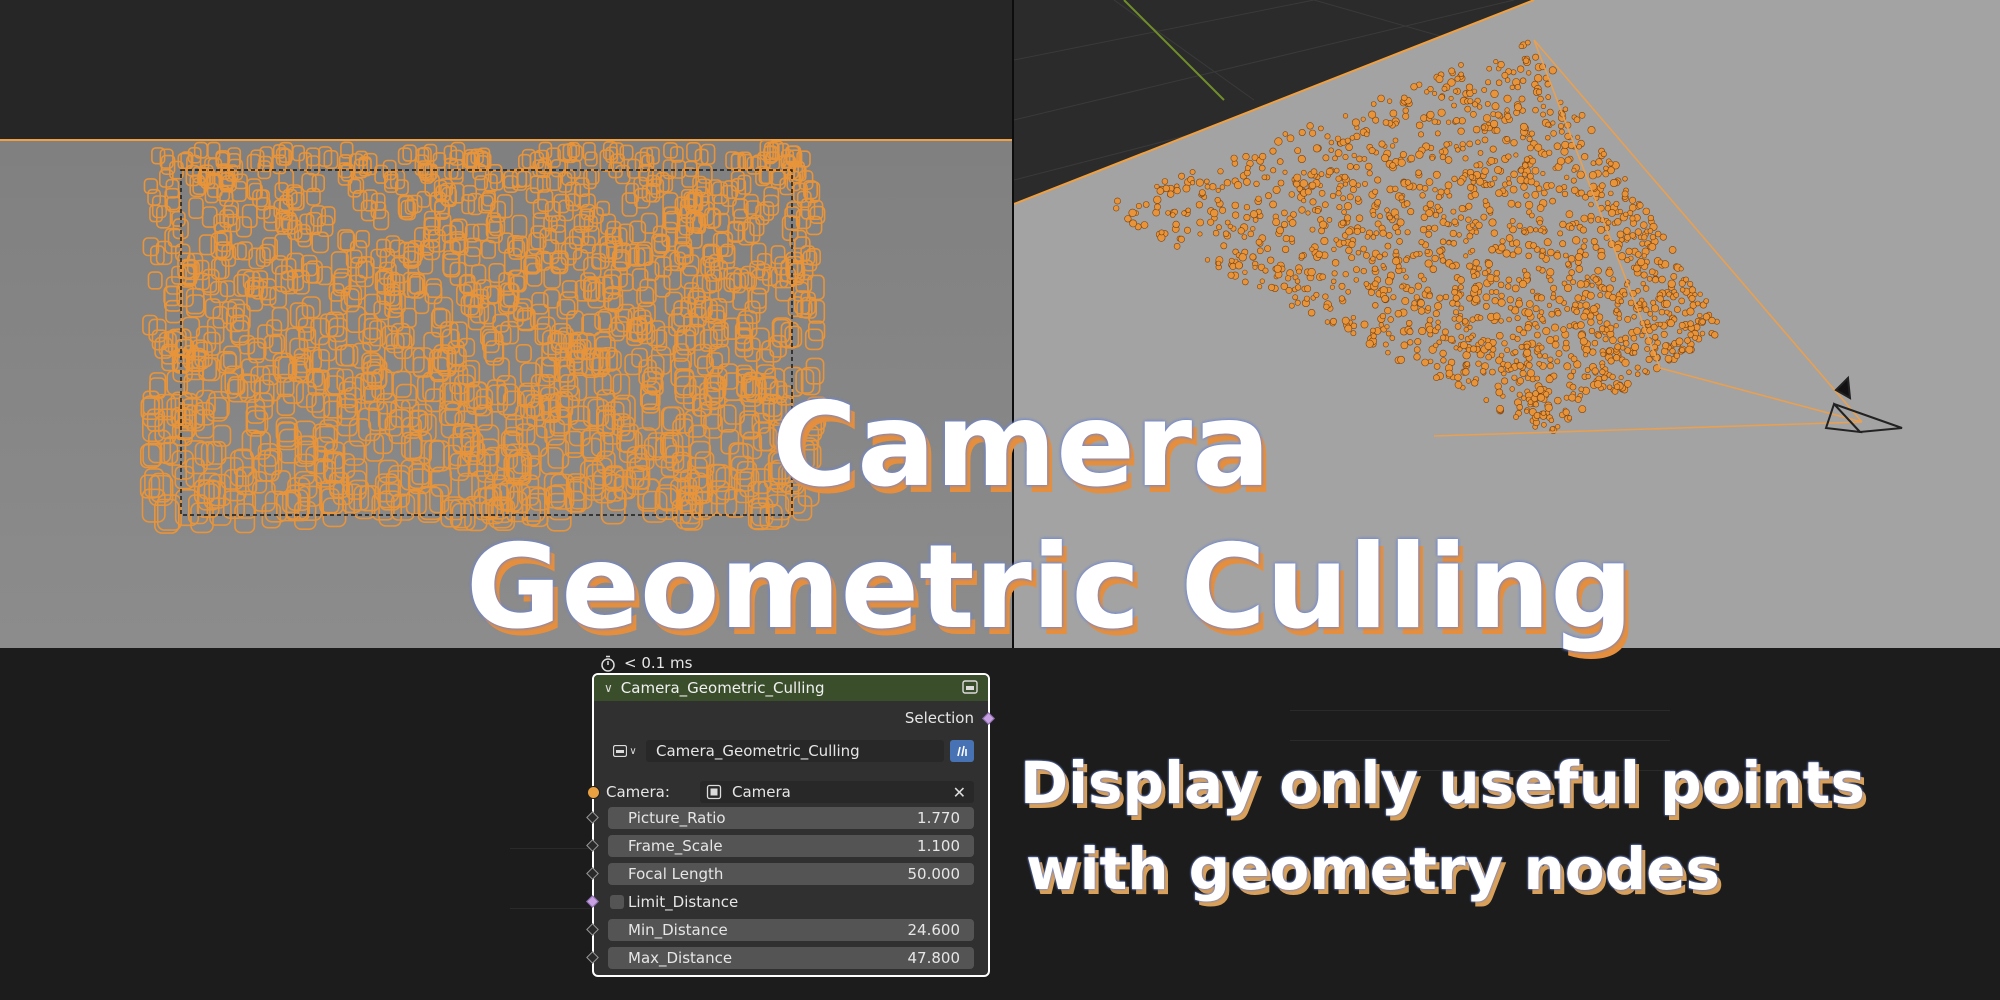  What do you see at coordinates (837, 792) in the screenshot?
I see `camera-object-field: Camera ✕` at bounding box center [837, 792].